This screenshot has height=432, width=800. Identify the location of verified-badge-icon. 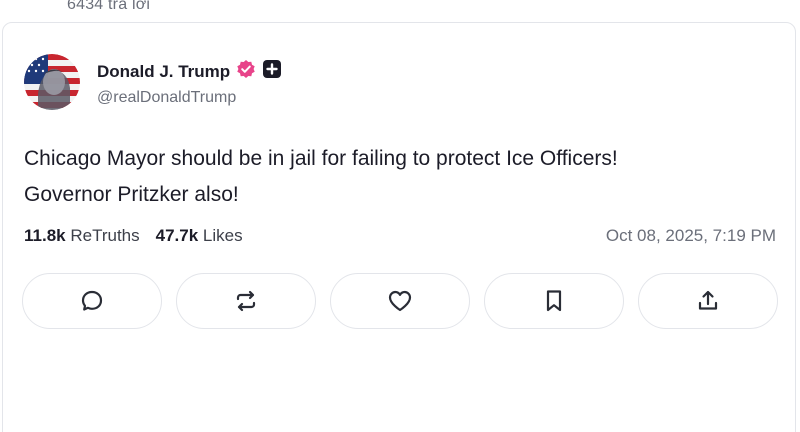
(246, 71).